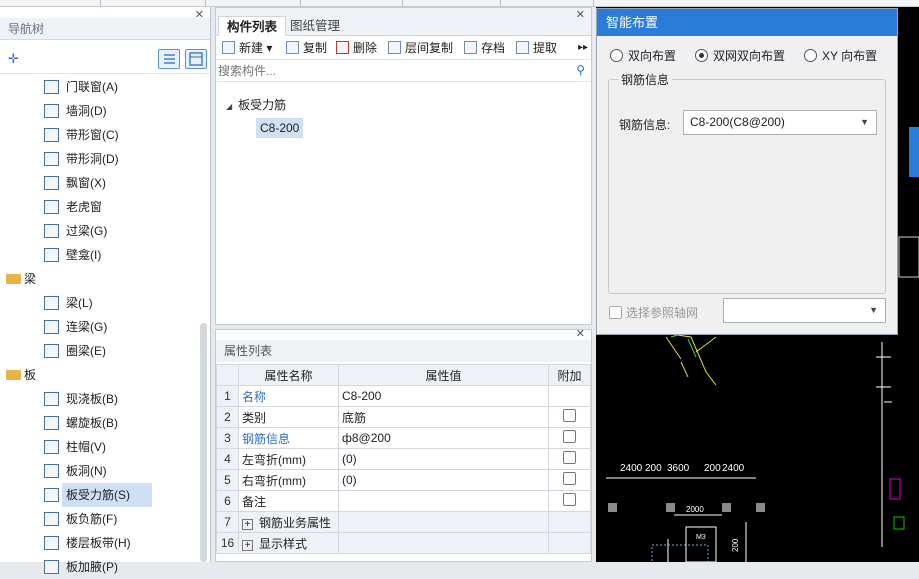  Describe the element at coordinates (580, 70) in the screenshot. I see `search-icon: ⚲` at that location.